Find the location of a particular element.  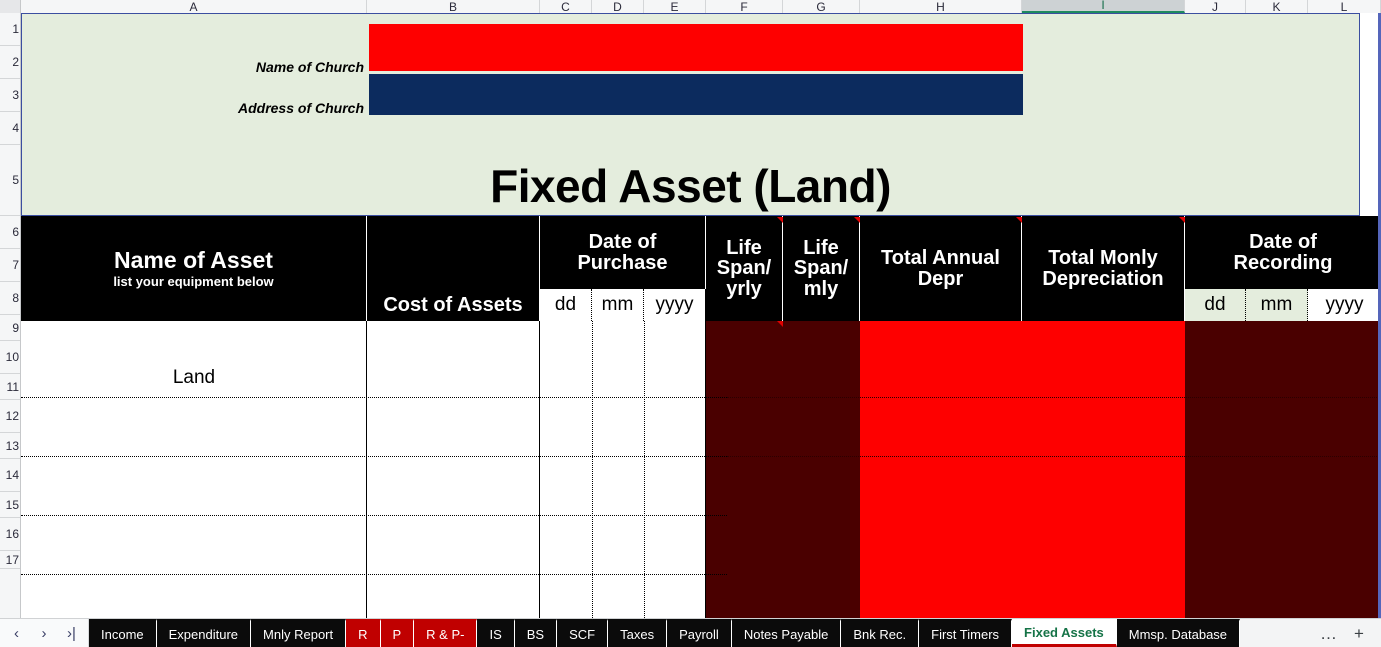

sheet-tab-mmsp-database: Mmsp. Database is located at coordinates (1178, 633).